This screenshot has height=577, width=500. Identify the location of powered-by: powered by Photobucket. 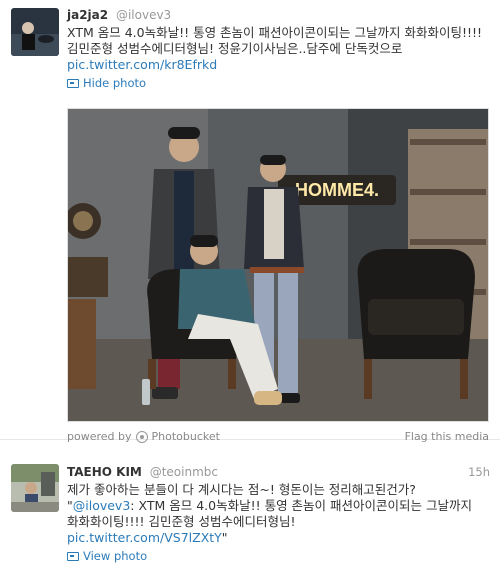
(143, 437).